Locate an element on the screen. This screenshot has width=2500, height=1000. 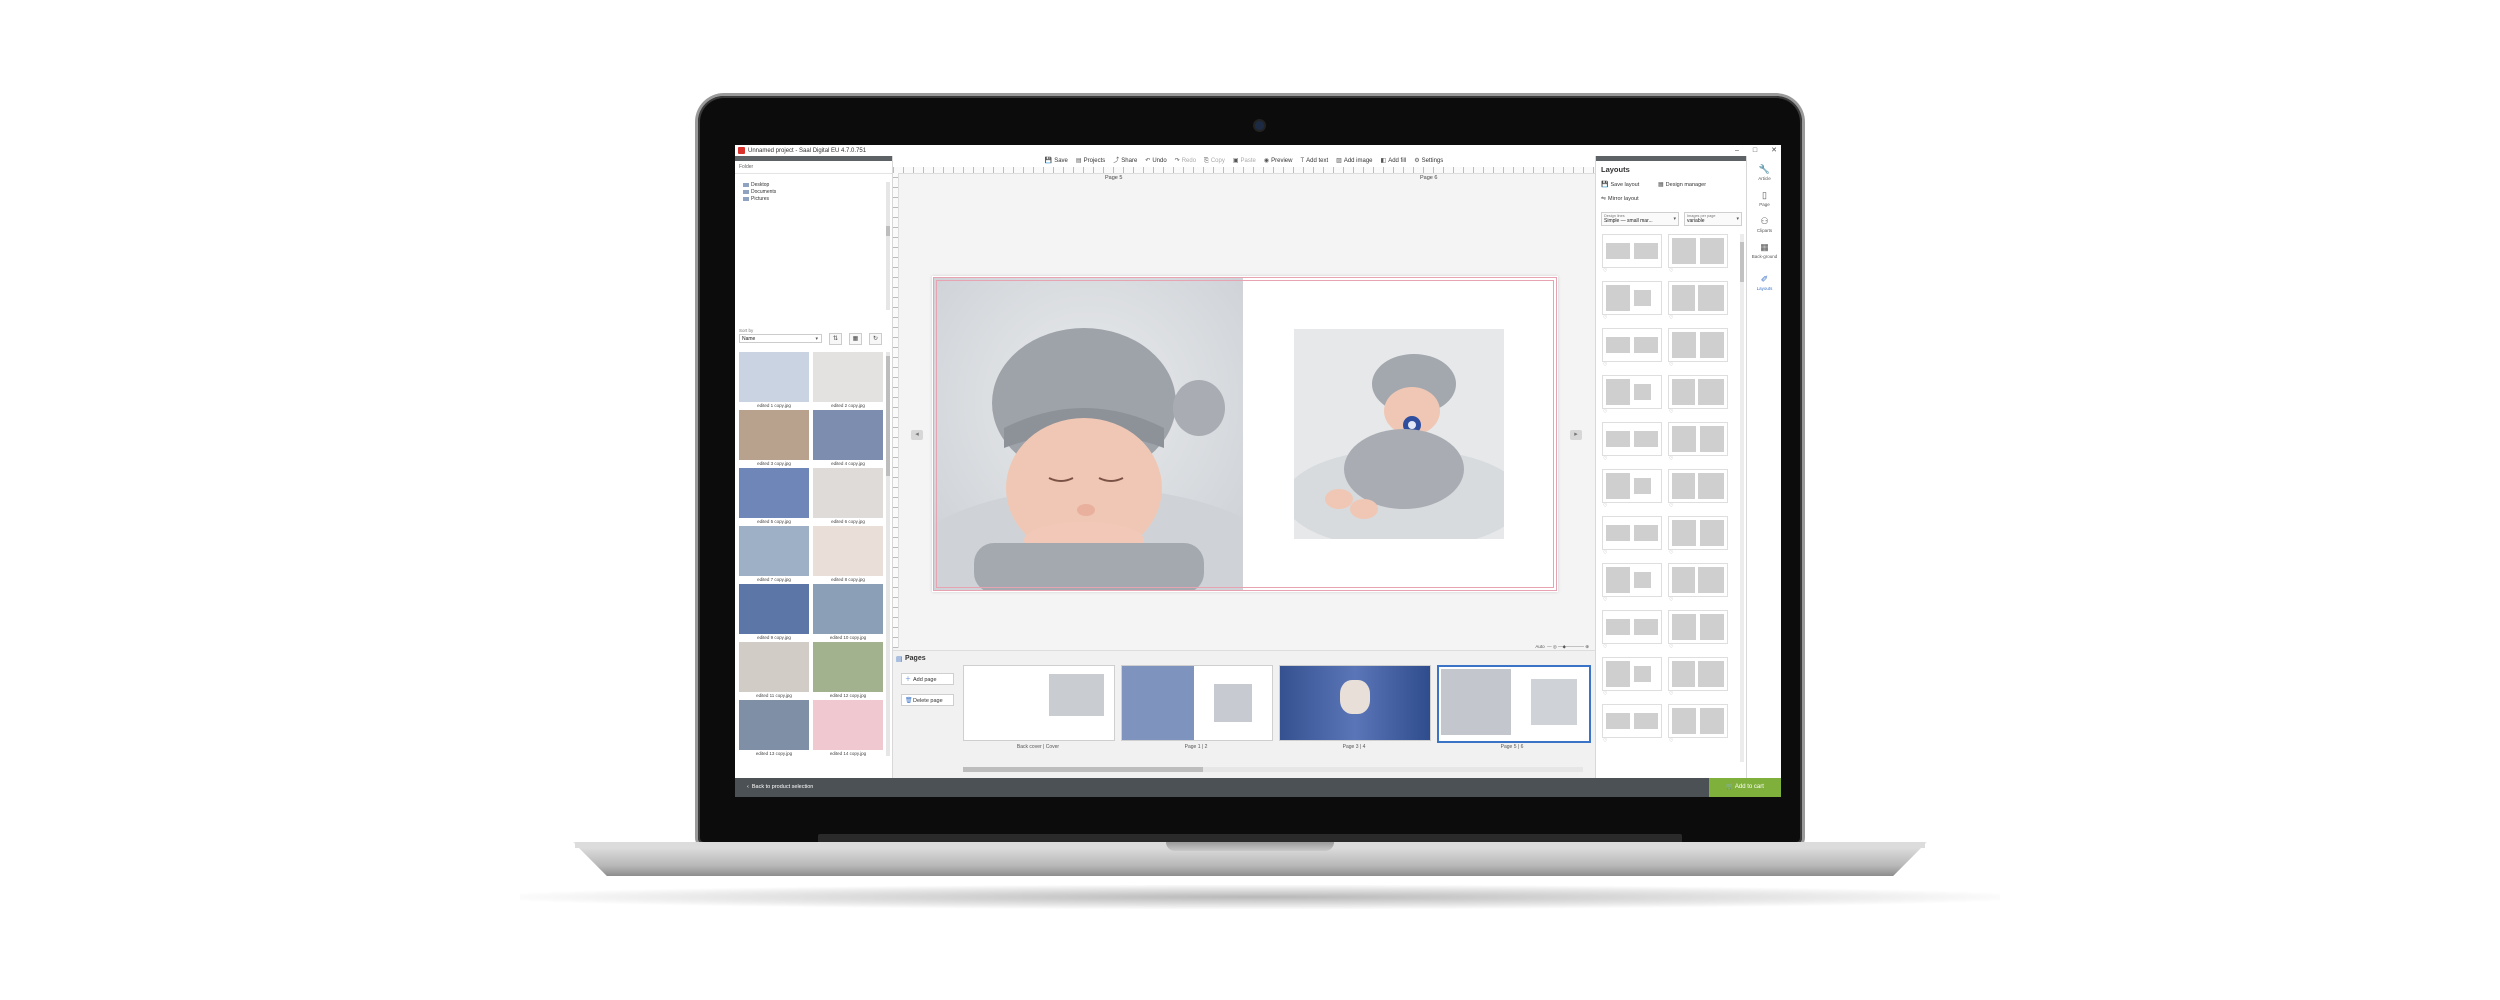
minimize-button: – is located at coordinates (1737, 150).